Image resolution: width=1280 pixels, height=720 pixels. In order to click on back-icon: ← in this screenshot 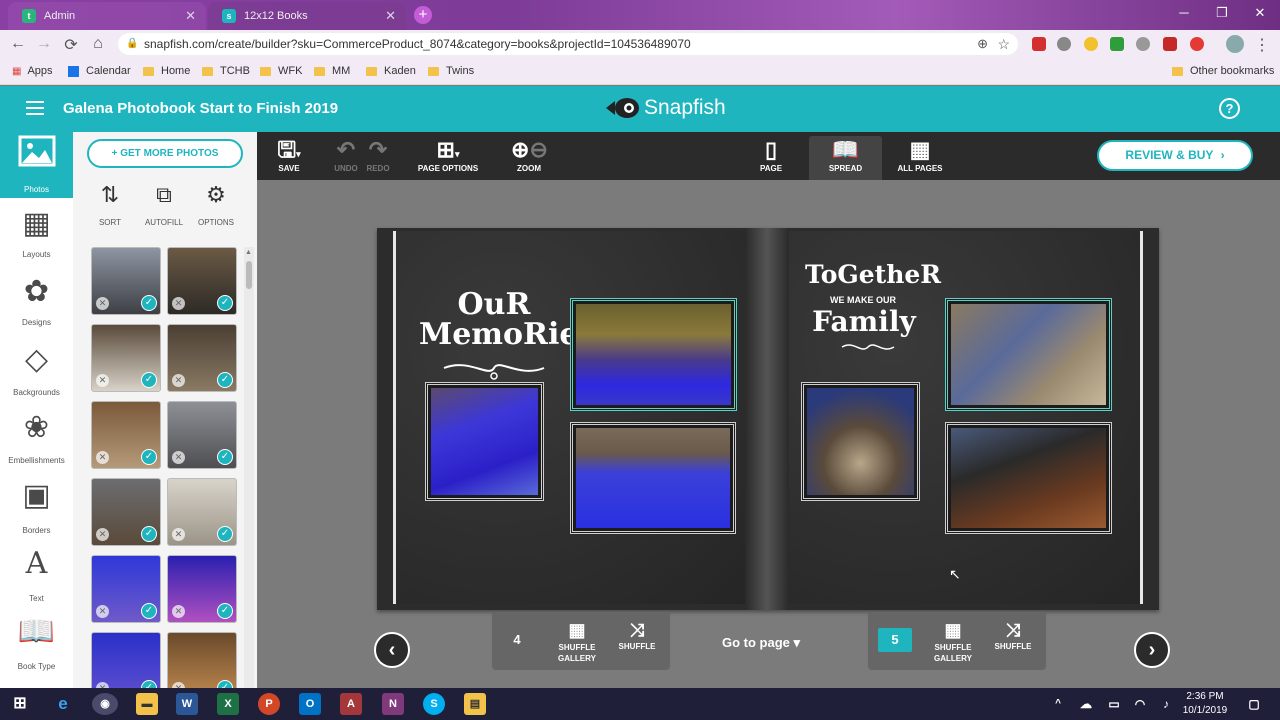, I will do `click(18, 44)`.